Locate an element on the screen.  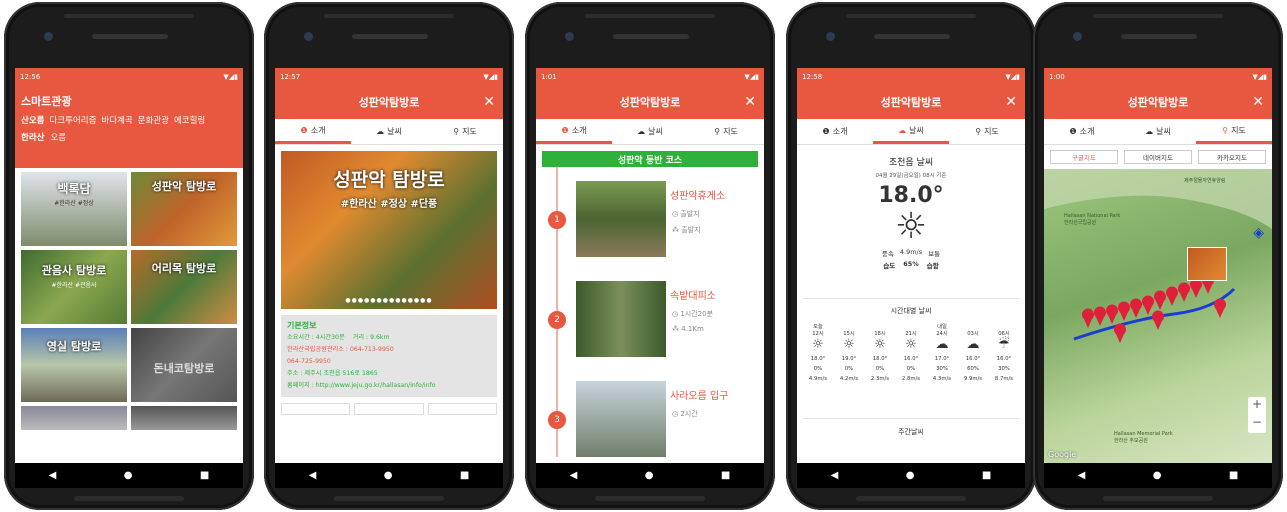
category-eco: 에코힐링 is located at coordinates (189, 120).